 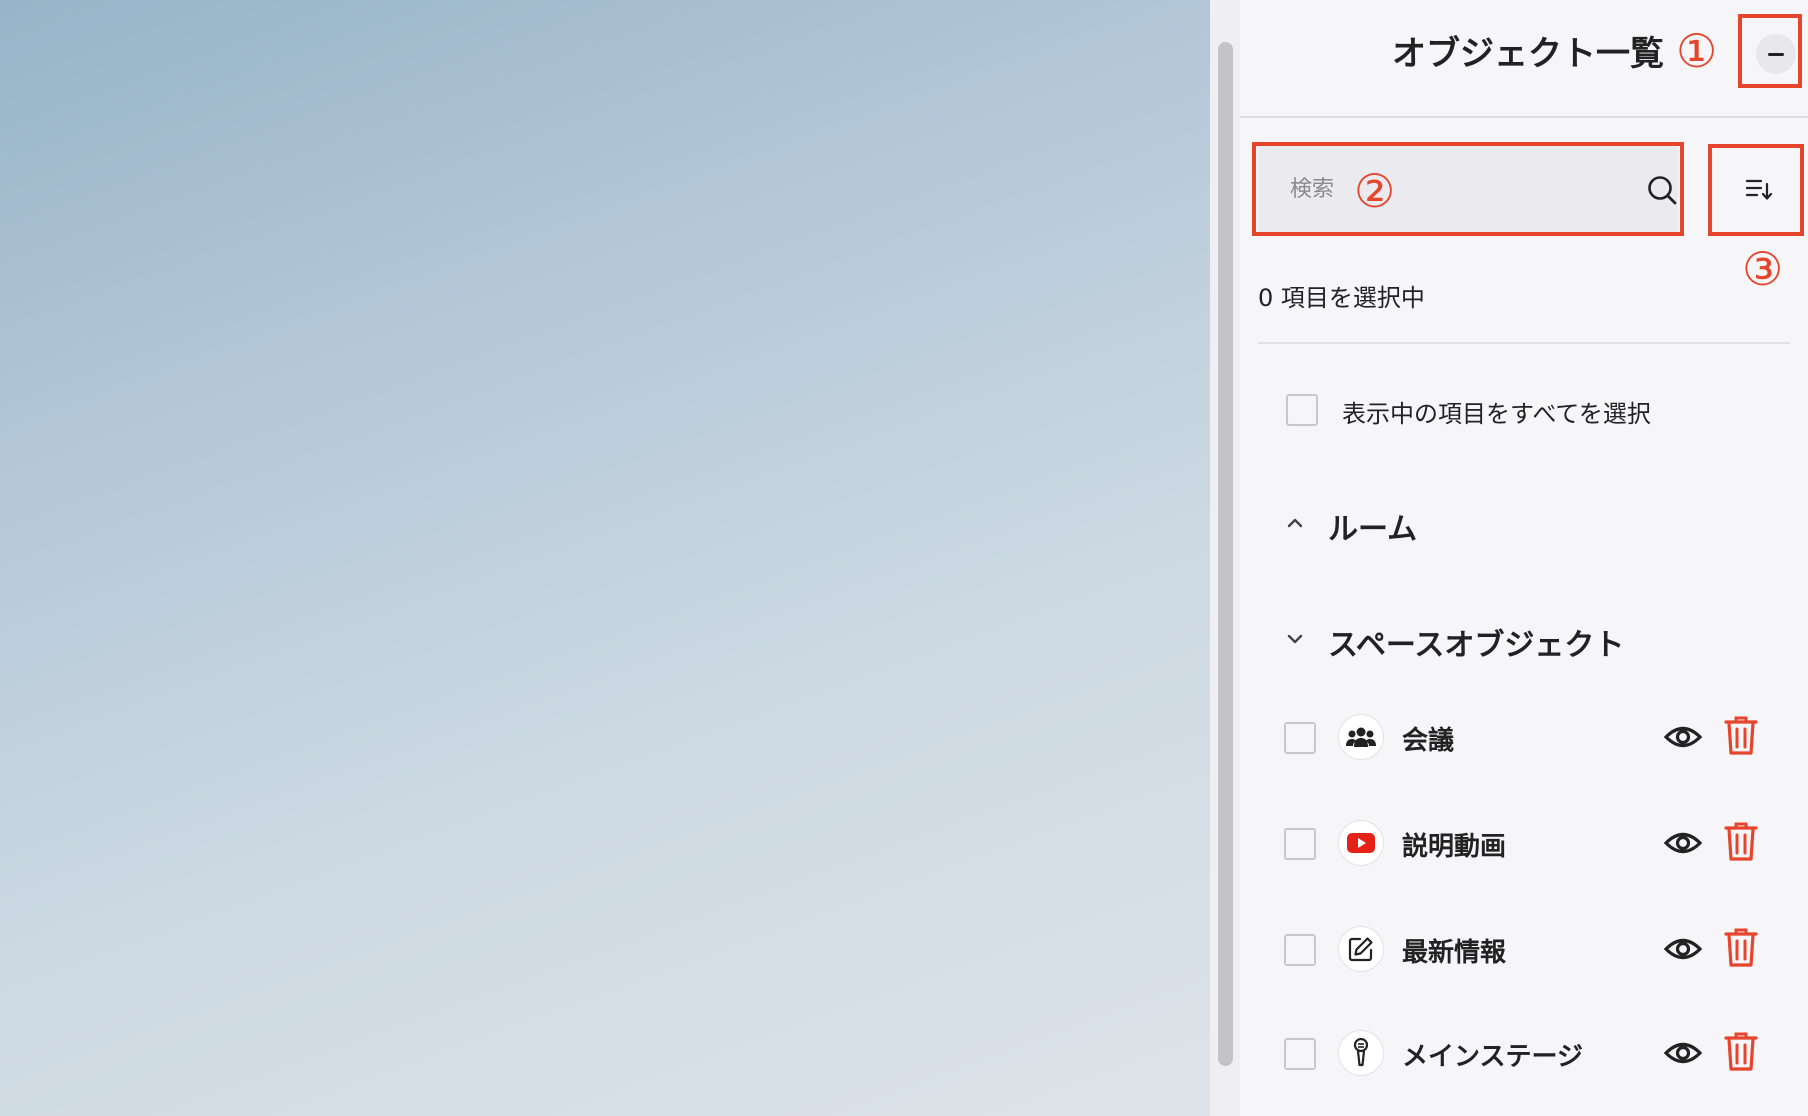 What do you see at coordinates (1361, 737) in the screenshot?
I see `people-icon` at bounding box center [1361, 737].